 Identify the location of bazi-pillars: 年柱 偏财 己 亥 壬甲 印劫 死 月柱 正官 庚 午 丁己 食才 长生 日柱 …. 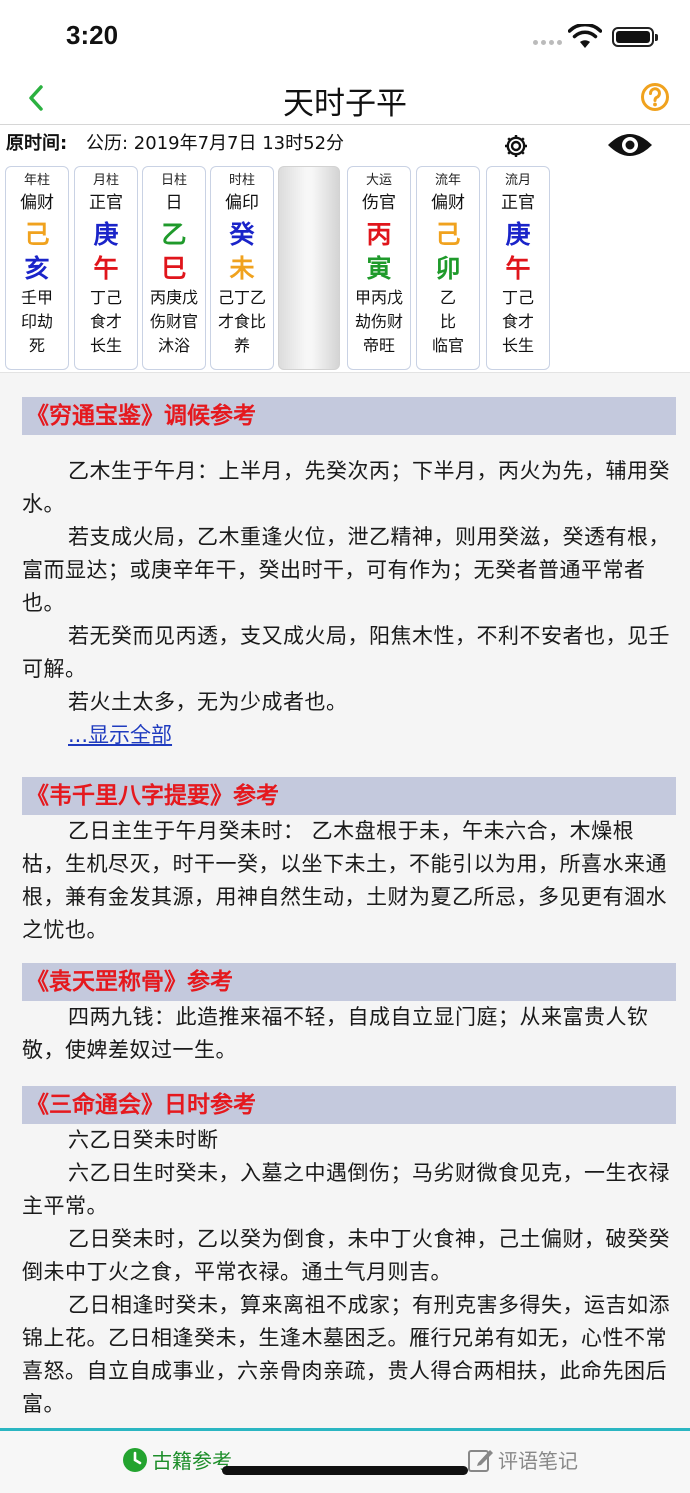
(345, 267).